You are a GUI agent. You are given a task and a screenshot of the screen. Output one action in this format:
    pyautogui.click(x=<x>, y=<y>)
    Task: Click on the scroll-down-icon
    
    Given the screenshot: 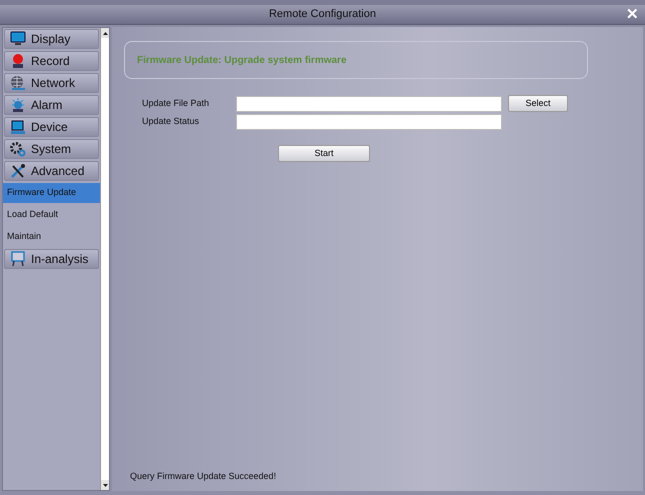 What is the action you would take?
    pyautogui.click(x=105, y=485)
    